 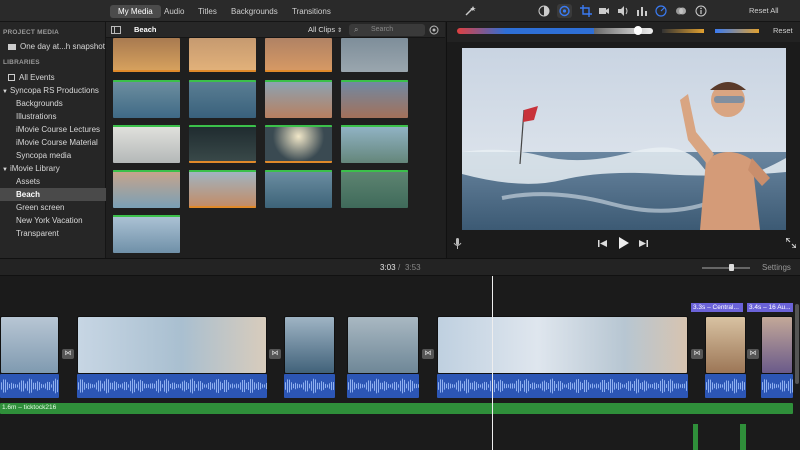 What do you see at coordinates (135, 11) in the screenshot?
I see `tab-my-media: My Media` at bounding box center [135, 11].